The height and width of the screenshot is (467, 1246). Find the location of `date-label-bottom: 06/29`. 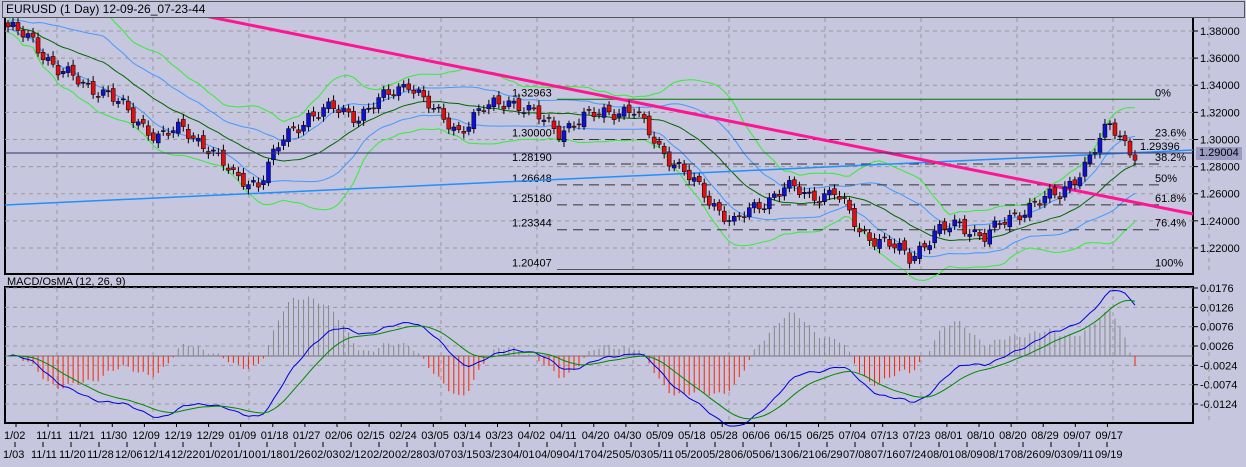

date-label-bottom: 06/29 is located at coordinates (829, 455).